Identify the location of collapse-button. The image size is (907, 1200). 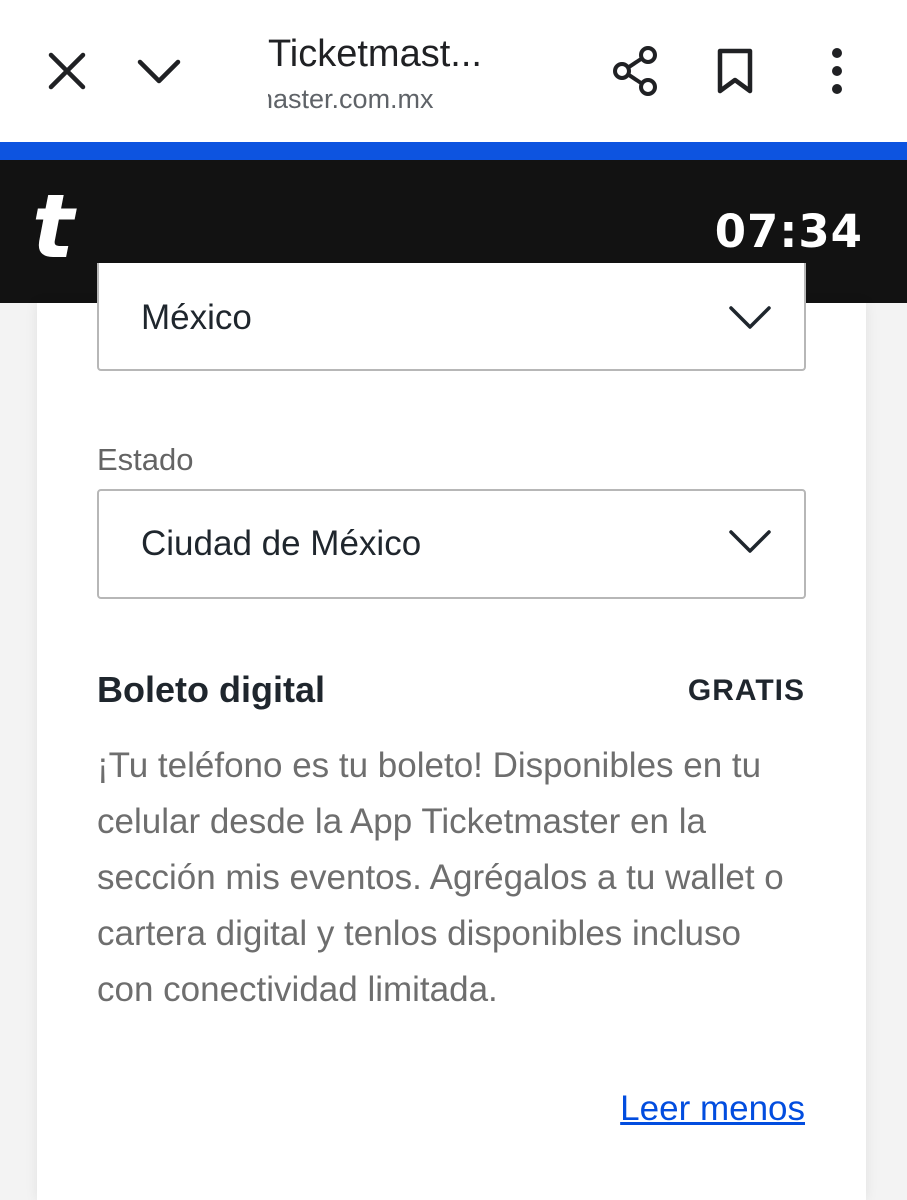
(159, 71).